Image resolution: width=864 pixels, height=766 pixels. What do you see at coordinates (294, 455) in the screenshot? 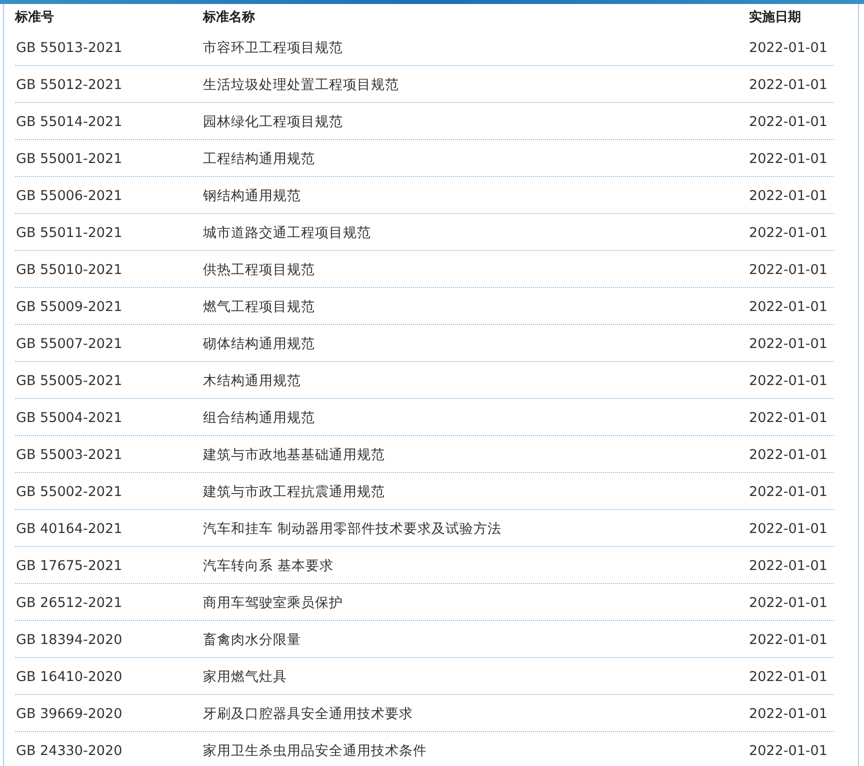
I see `table-cell: 建筑与市政地基基础通用规范` at bounding box center [294, 455].